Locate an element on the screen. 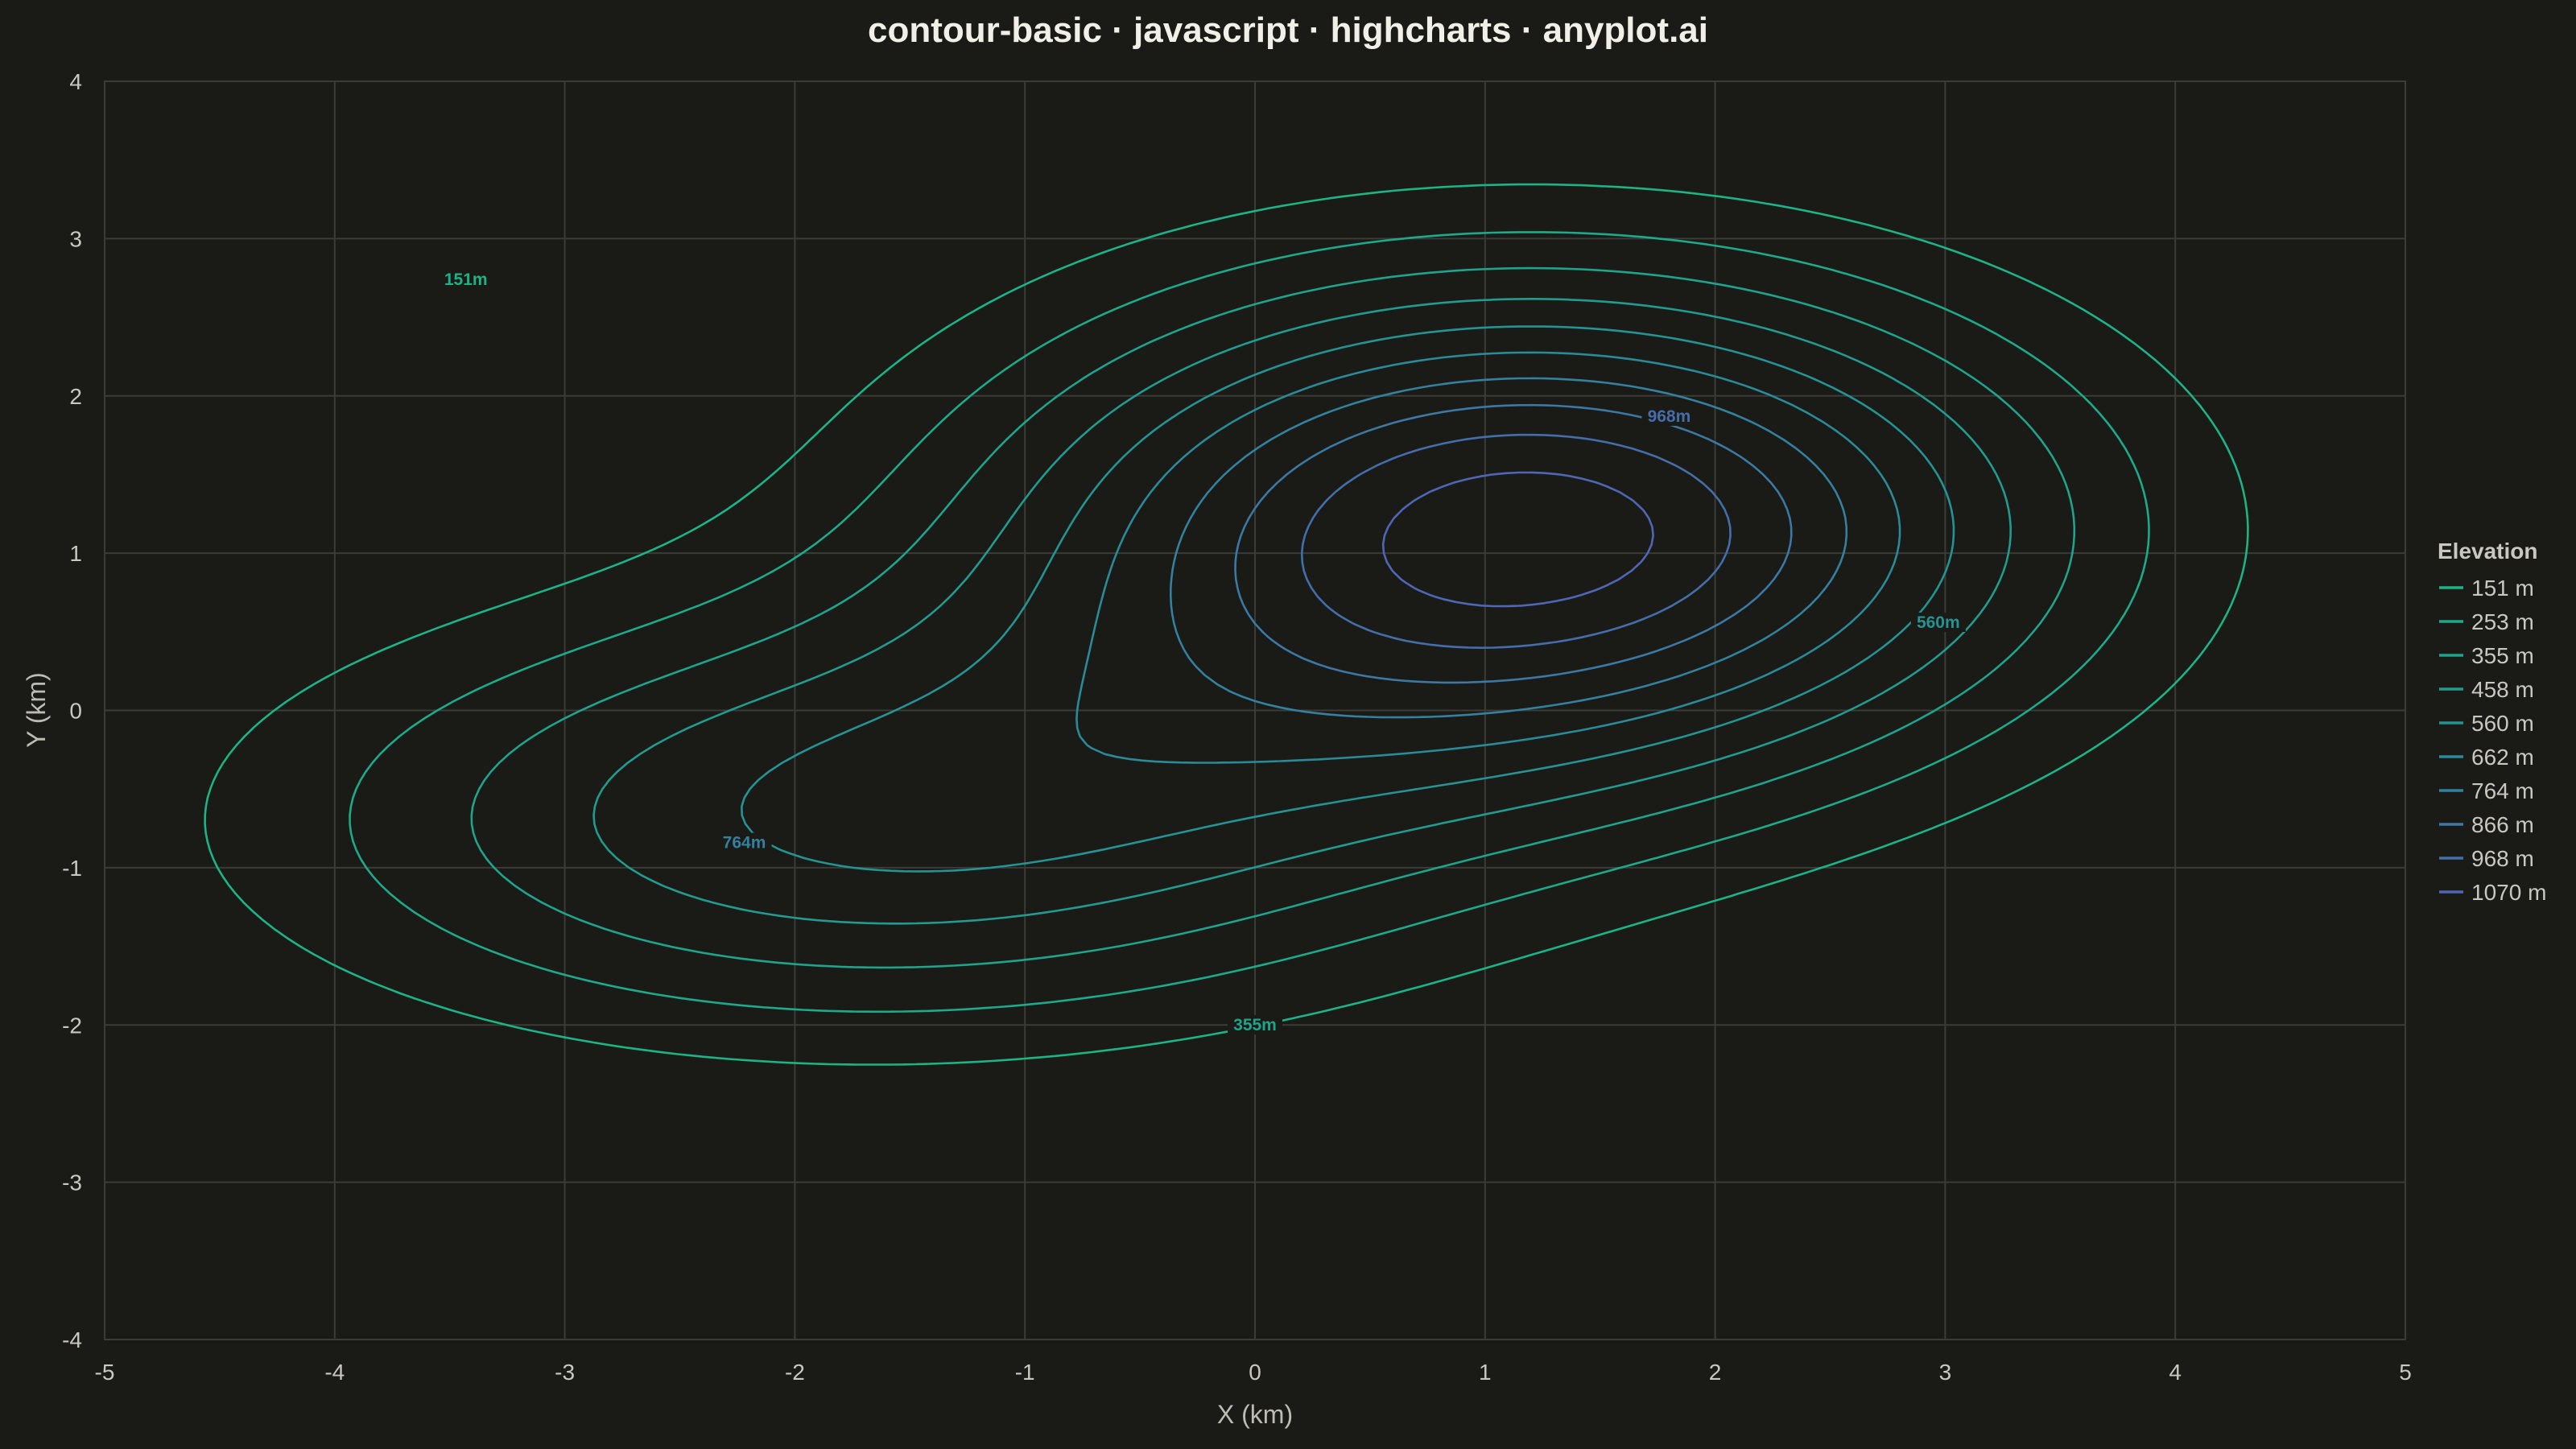  x-tick-label: 4 is located at coordinates (2175, 1372).